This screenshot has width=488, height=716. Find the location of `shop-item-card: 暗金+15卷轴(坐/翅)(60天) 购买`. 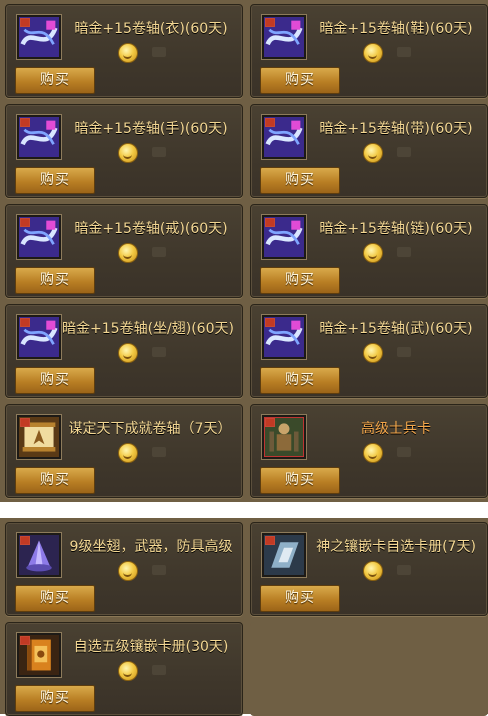

shop-item-card: 暗金+15卷轴(坐/翅)(60天) 购买 is located at coordinates (124, 351).